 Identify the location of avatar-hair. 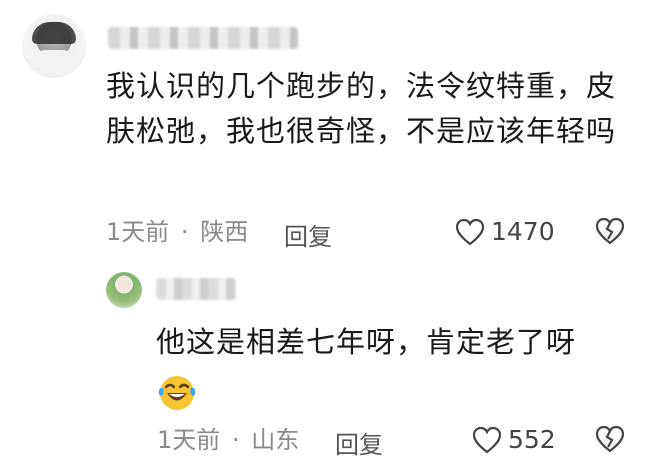
(54, 33).